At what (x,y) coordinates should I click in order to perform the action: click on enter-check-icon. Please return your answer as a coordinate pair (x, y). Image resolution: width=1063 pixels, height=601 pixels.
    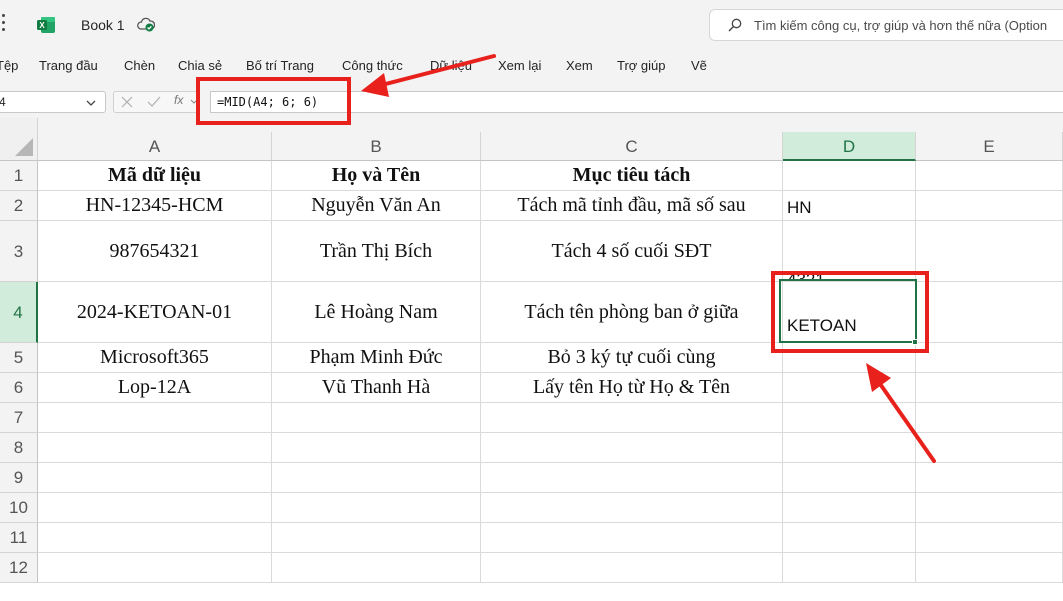
    Looking at the image, I should click on (154, 102).